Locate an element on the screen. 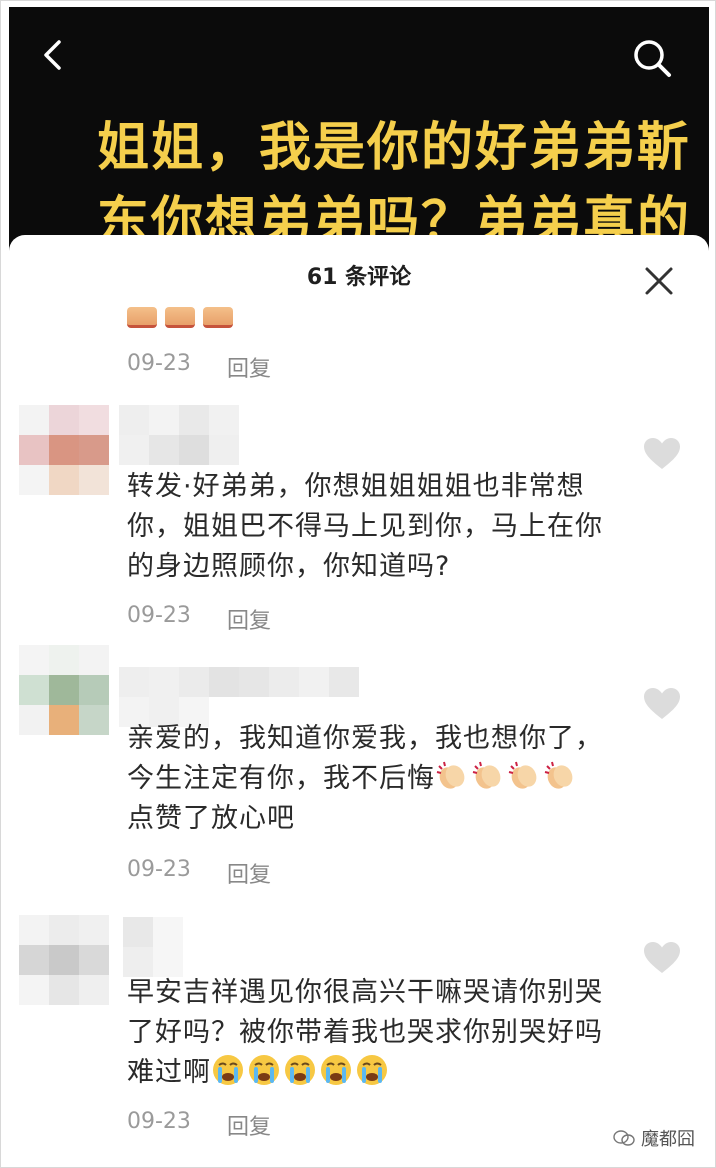  search-icon is located at coordinates (652, 58).